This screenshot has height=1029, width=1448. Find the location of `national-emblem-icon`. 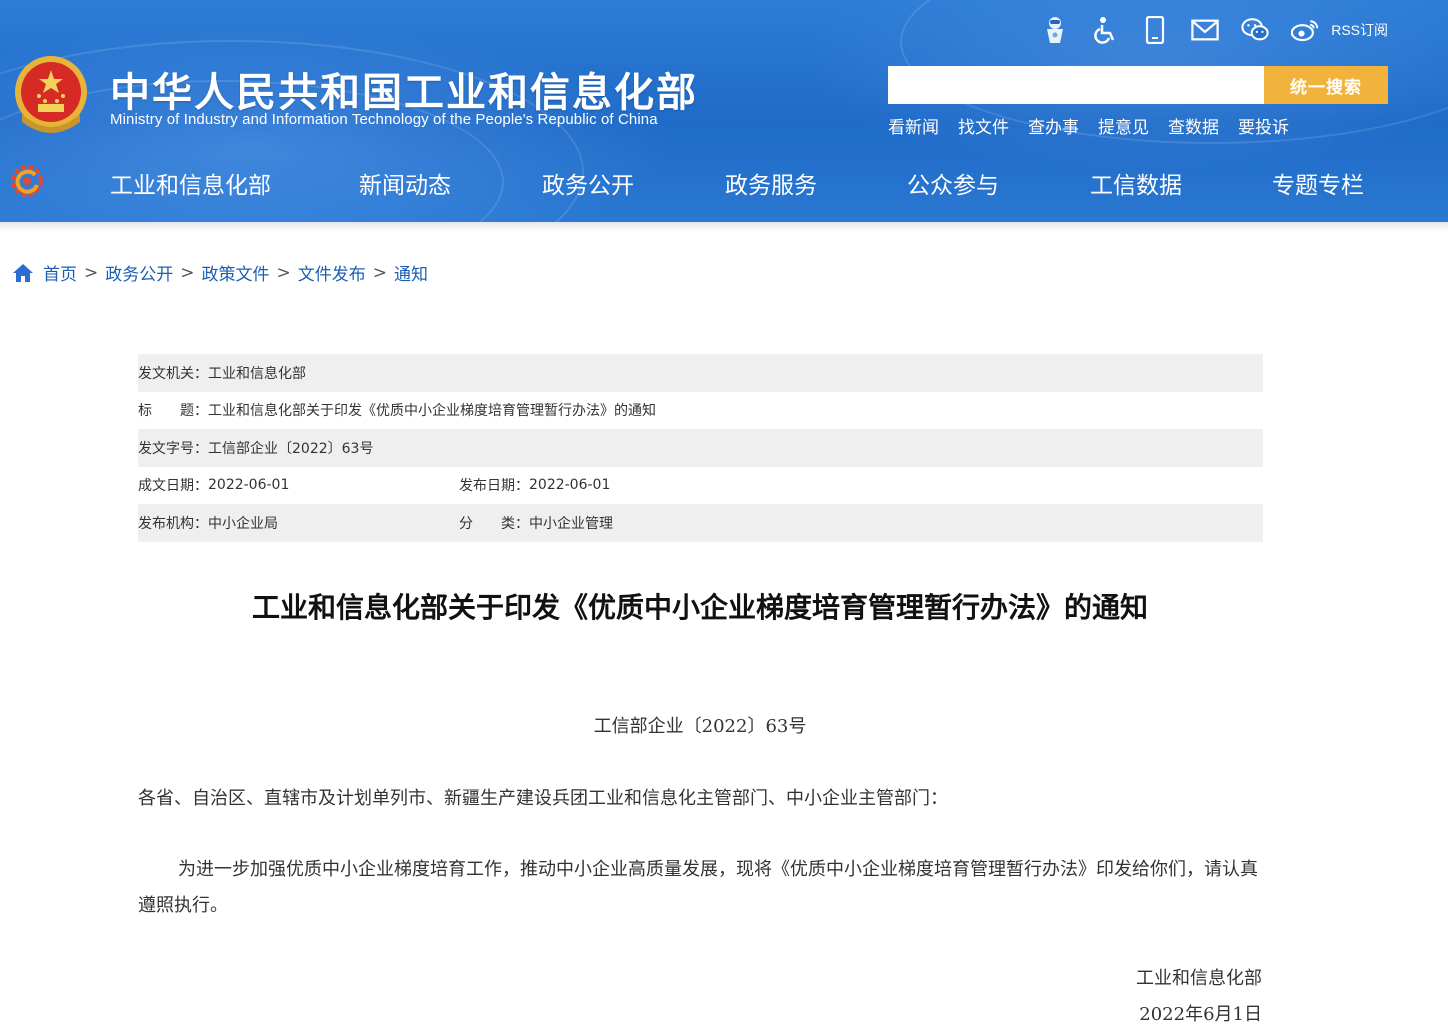

national-emblem-icon is located at coordinates (51, 94).